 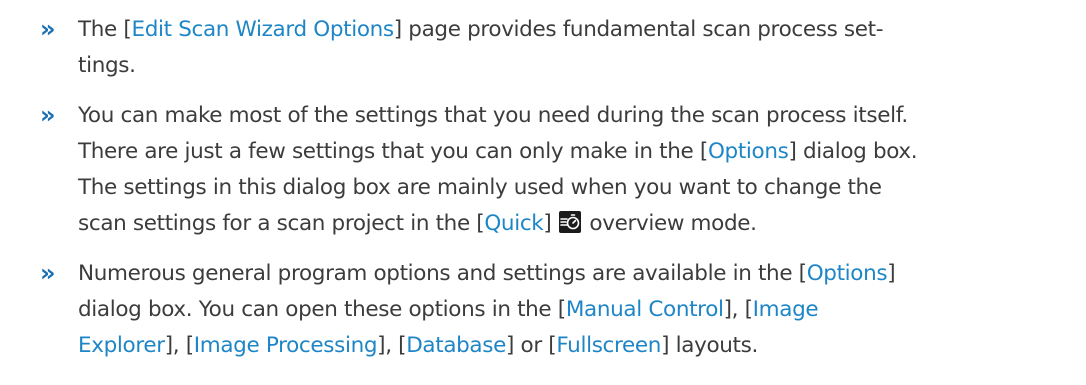 What do you see at coordinates (786, 309) in the screenshot?
I see `link-image-explorer-part1: Image` at bounding box center [786, 309].